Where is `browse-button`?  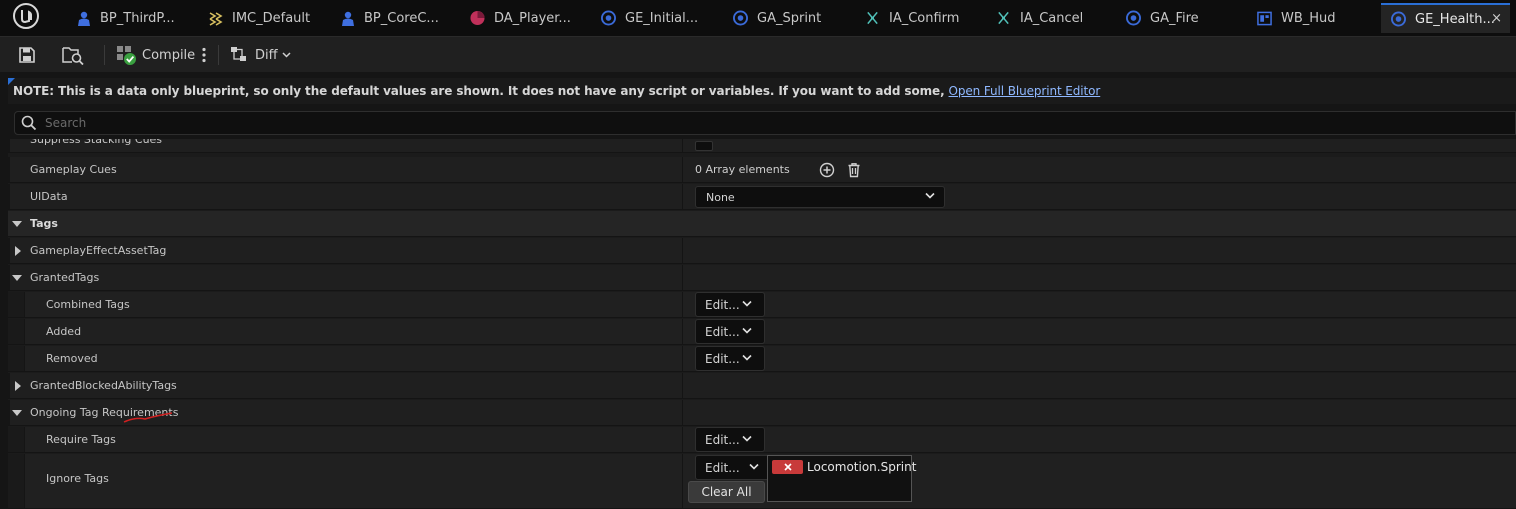 browse-button is located at coordinates (73, 55).